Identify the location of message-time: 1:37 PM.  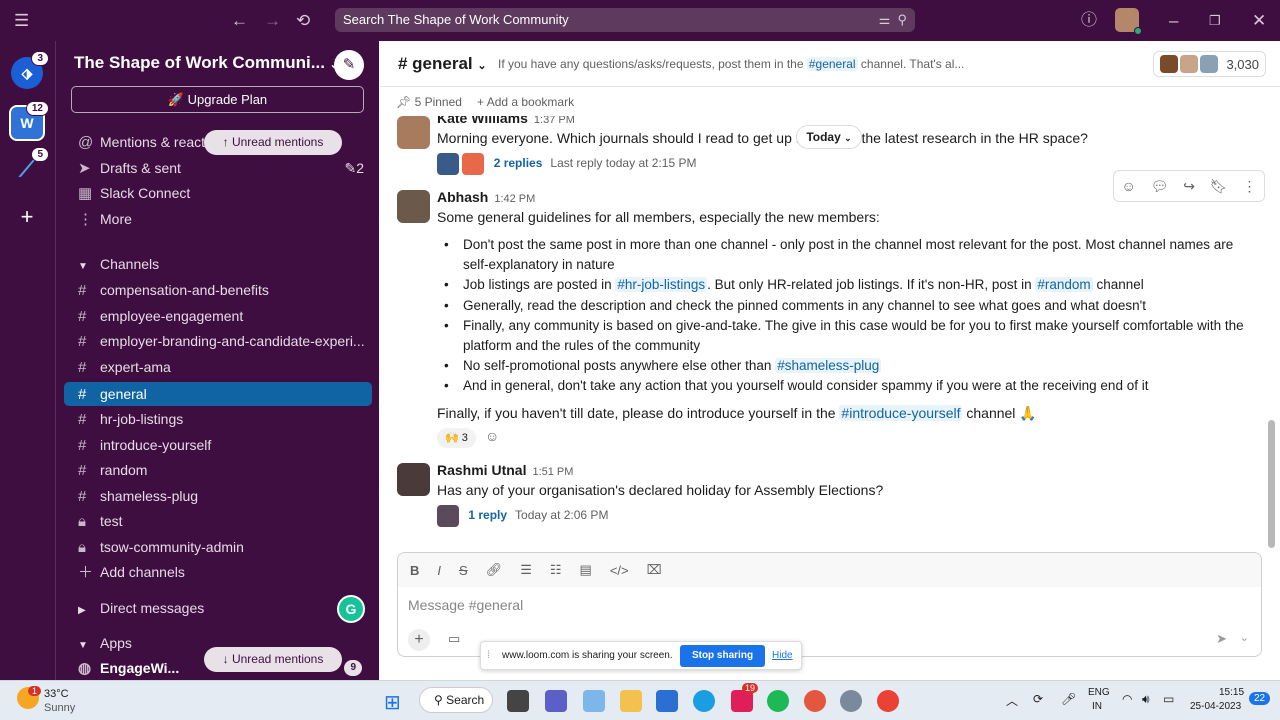
(554, 121).